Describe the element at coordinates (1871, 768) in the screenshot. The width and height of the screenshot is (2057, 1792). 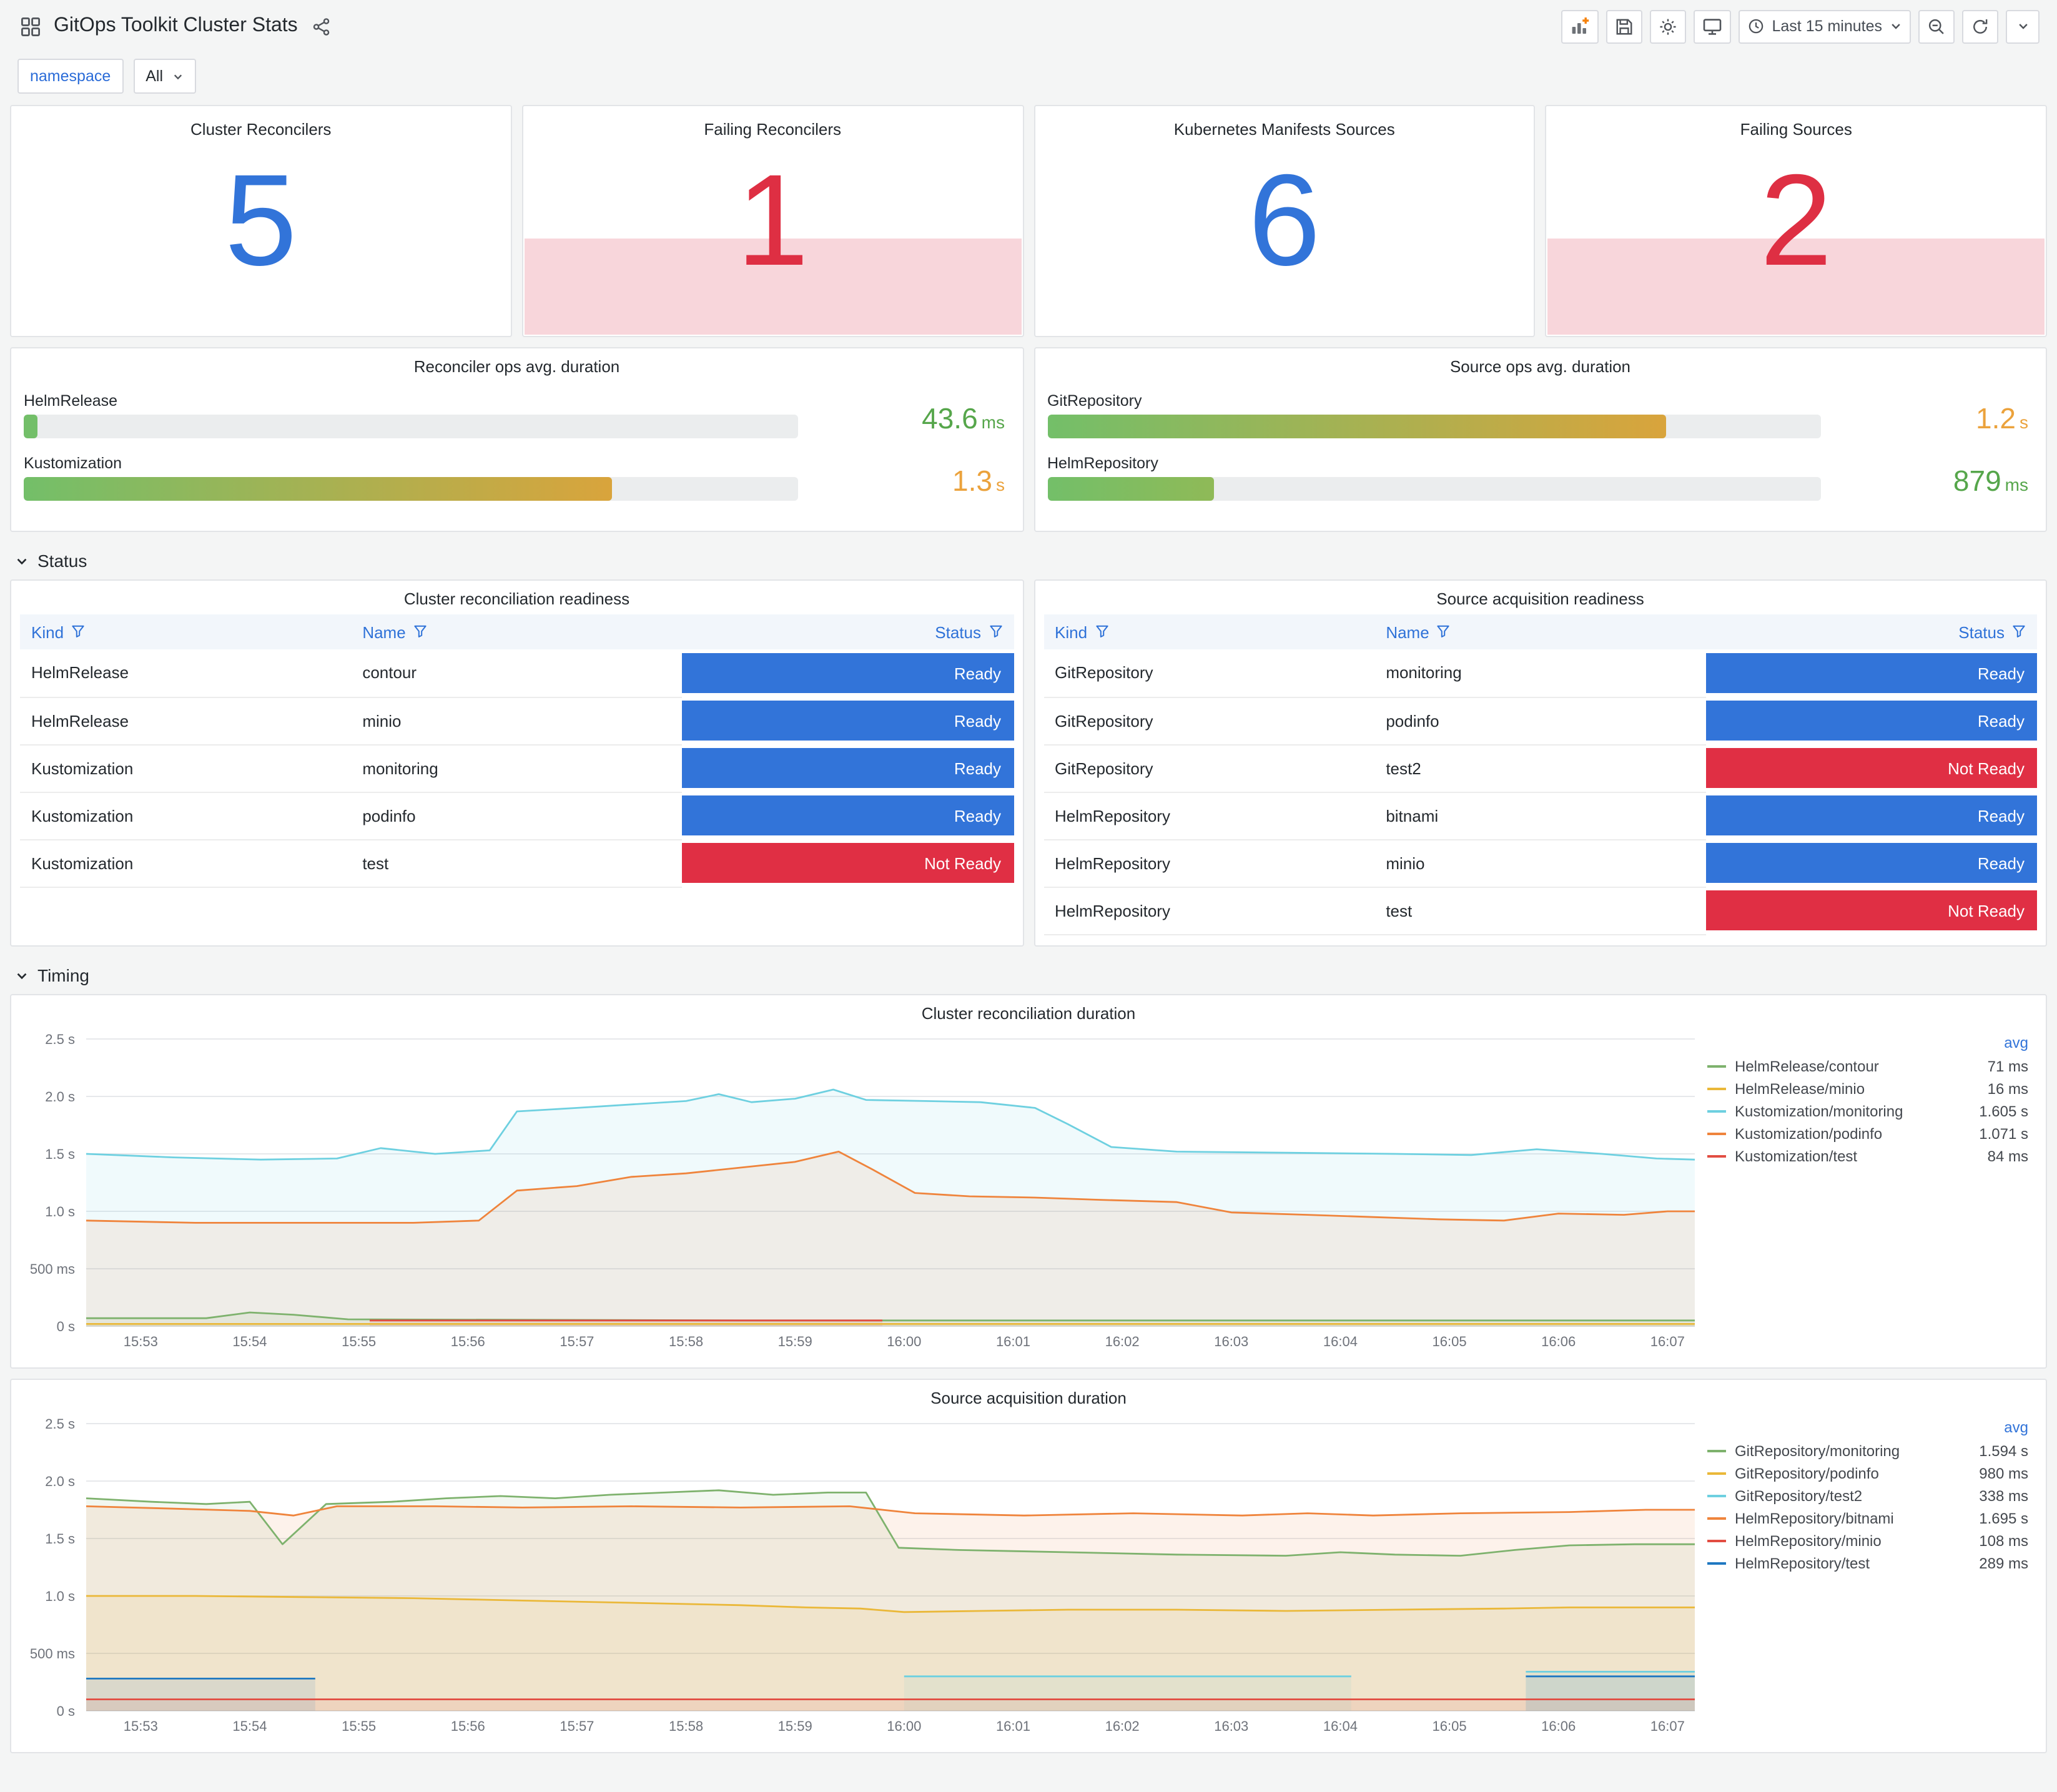
I see `cell-status: Not Ready` at that location.